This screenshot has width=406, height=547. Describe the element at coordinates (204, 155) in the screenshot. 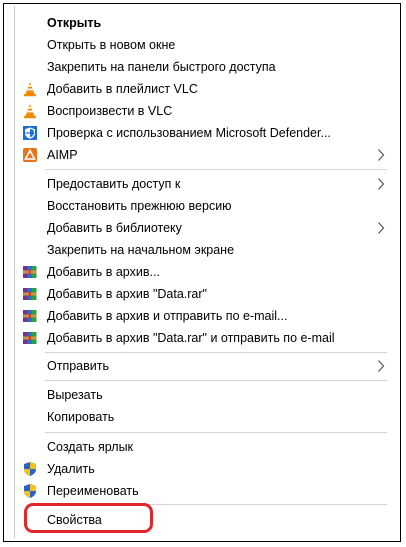

I see `menu-item-aimp: AIMP` at that location.